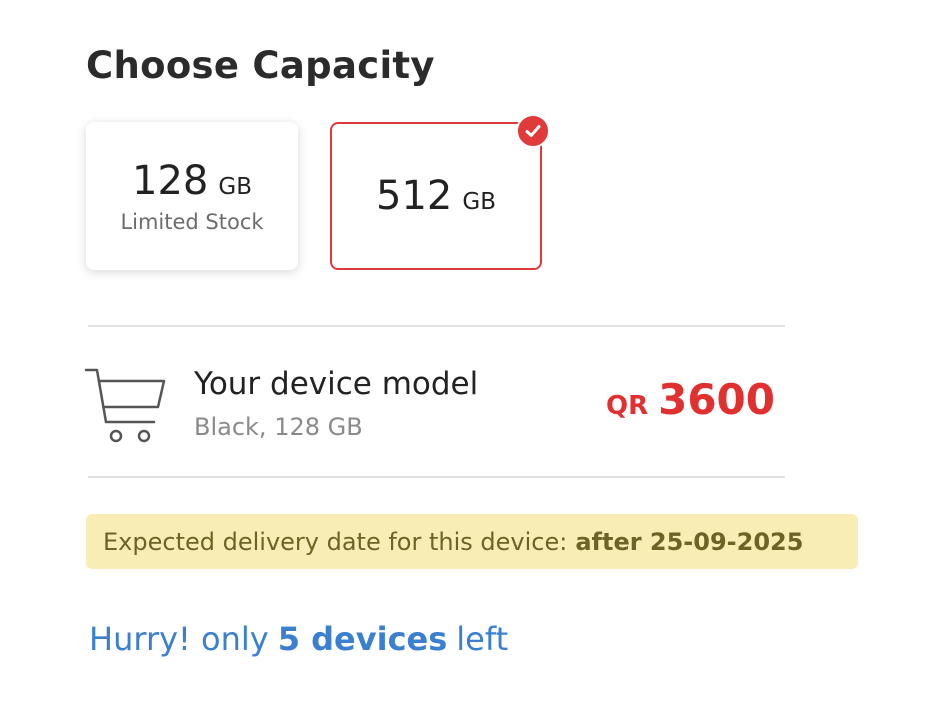  I want to click on capacity-value-row: 128 GB, so click(192, 181).